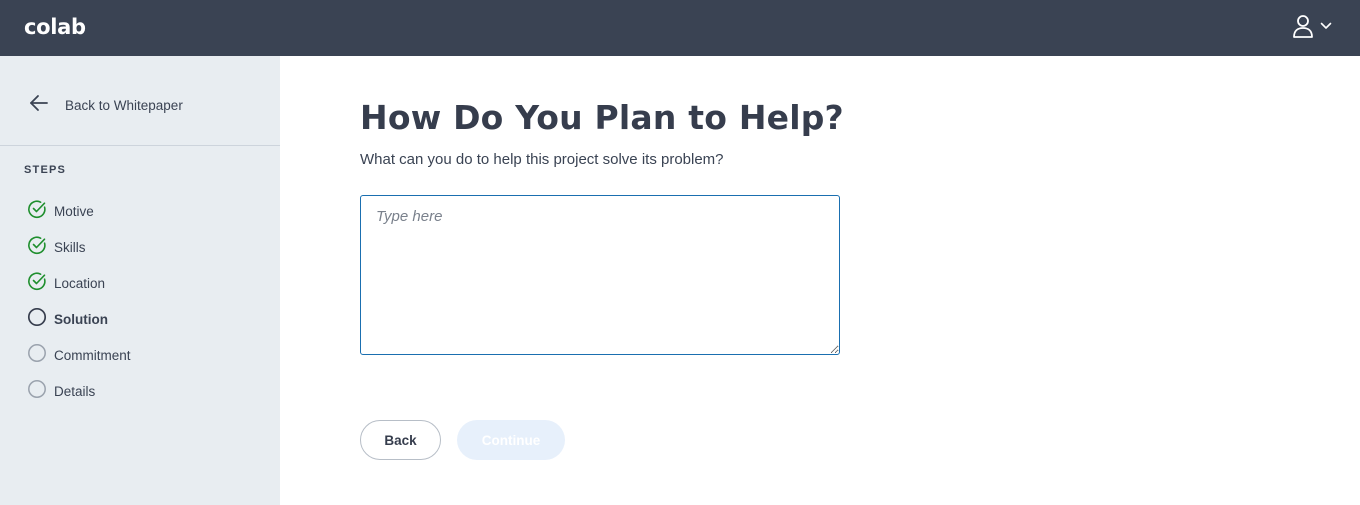 The image size is (1360, 505). What do you see at coordinates (602, 117) in the screenshot?
I see `page-title: How Do You Plan to Help?` at bounding box center [602, 117].